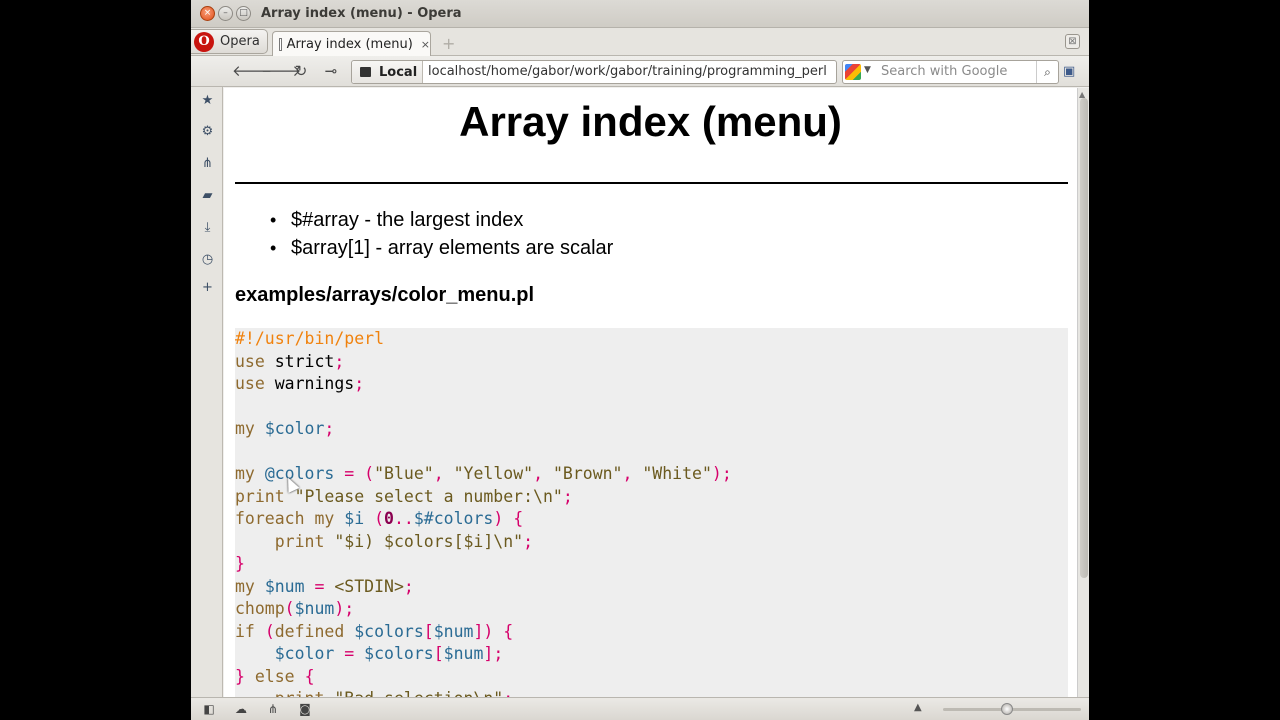 The height and width of the screenshot is (720, 1280). I want to click on code-line: if (defined $colors[$num]) {, so click(374, 631).